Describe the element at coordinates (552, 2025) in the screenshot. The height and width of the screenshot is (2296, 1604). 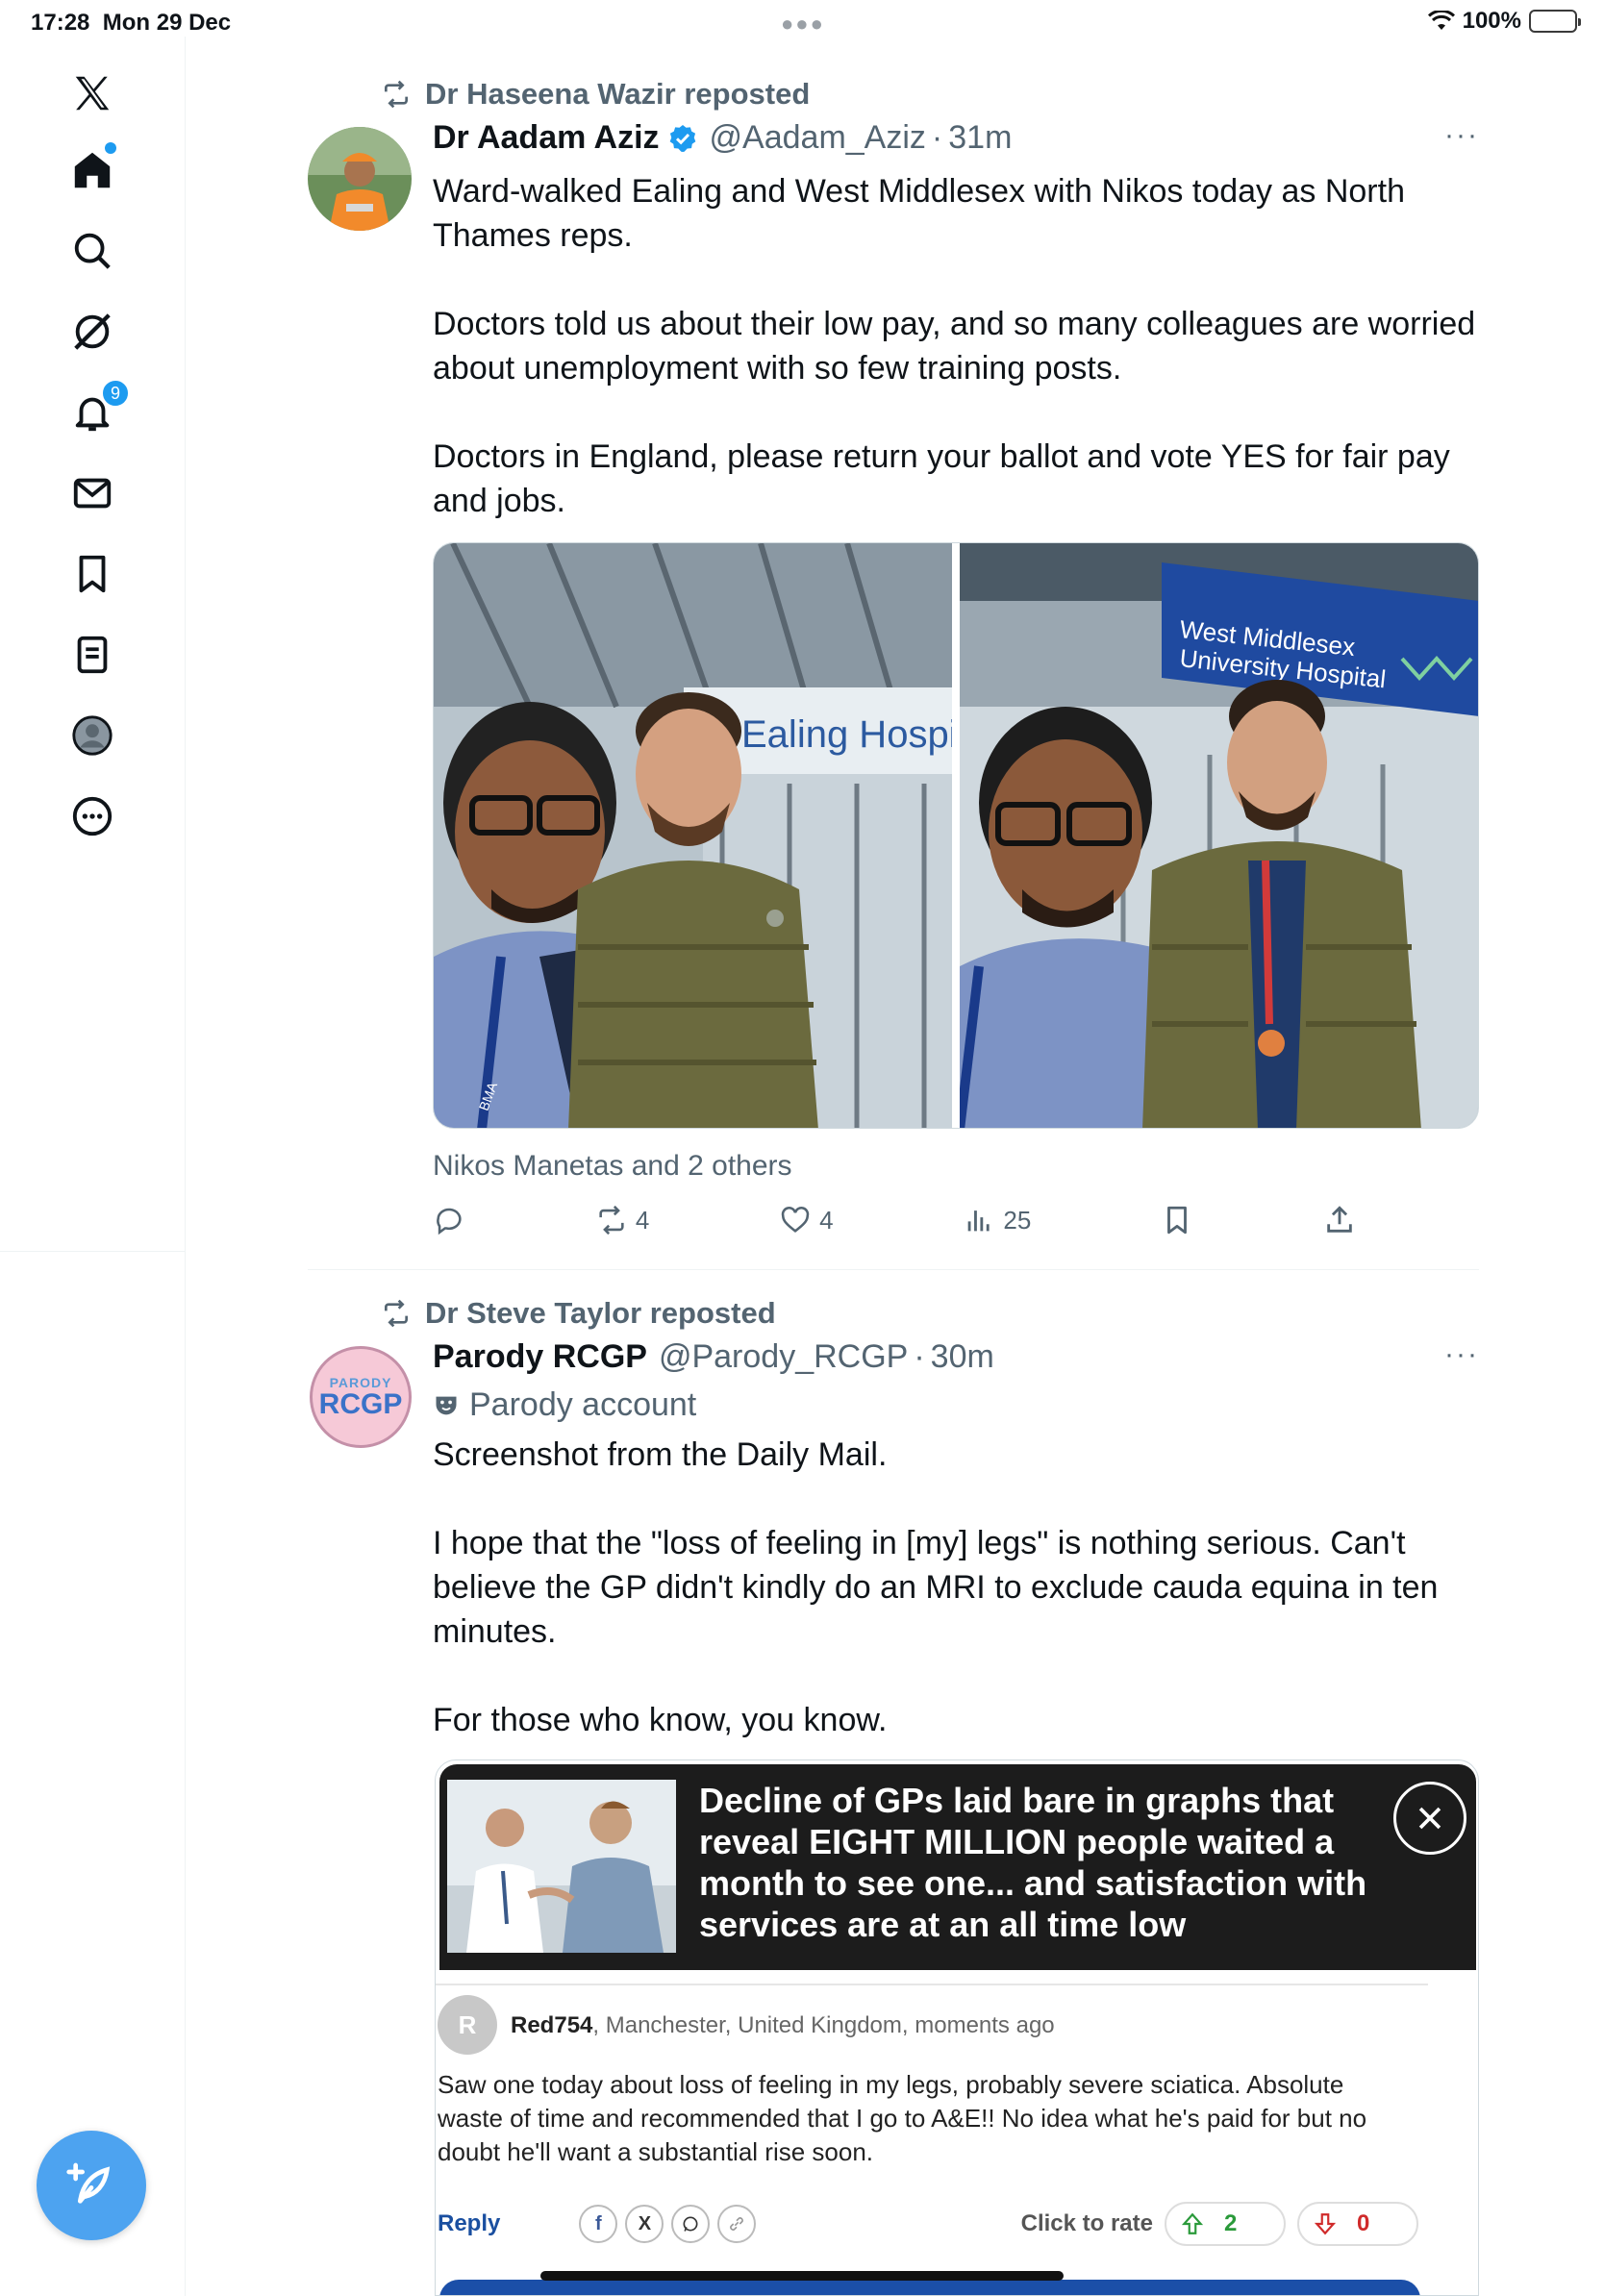
I see `comment-username: Red754` at that location.